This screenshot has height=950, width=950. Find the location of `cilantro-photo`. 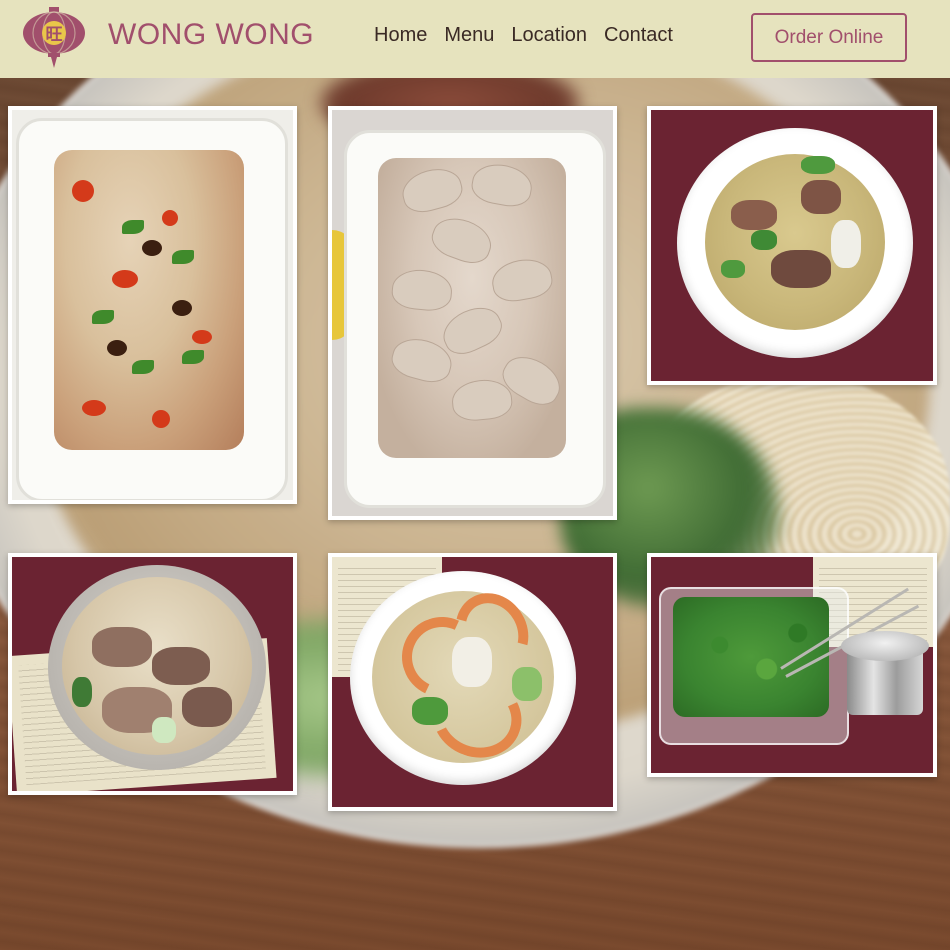

cilantro-photo is located at coordinates (792, 665).